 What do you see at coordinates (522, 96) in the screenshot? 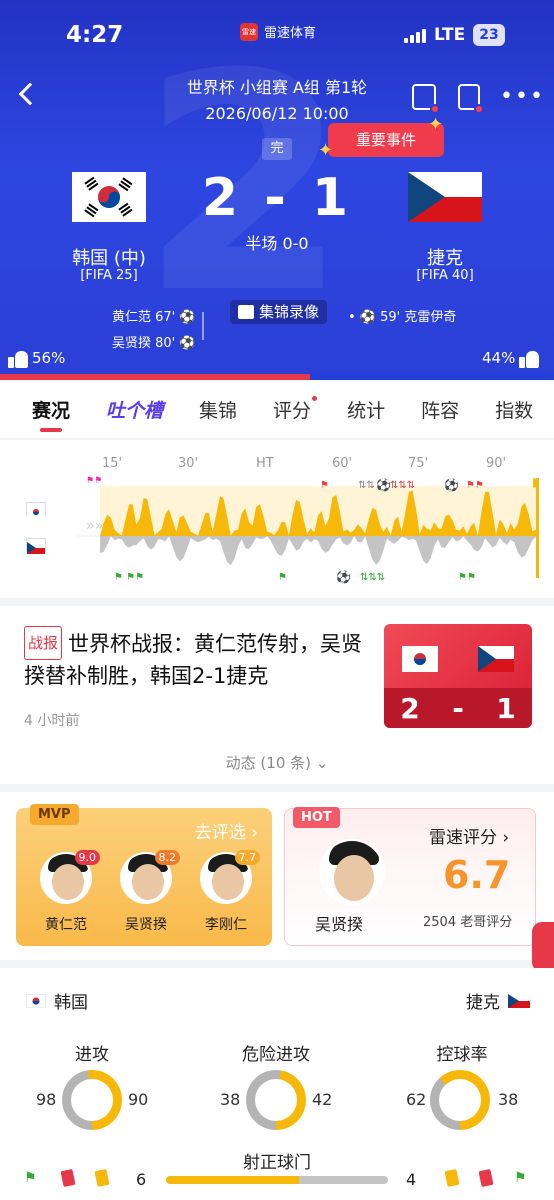
I see `more-icon: •••` at bounding box center [522, 96].